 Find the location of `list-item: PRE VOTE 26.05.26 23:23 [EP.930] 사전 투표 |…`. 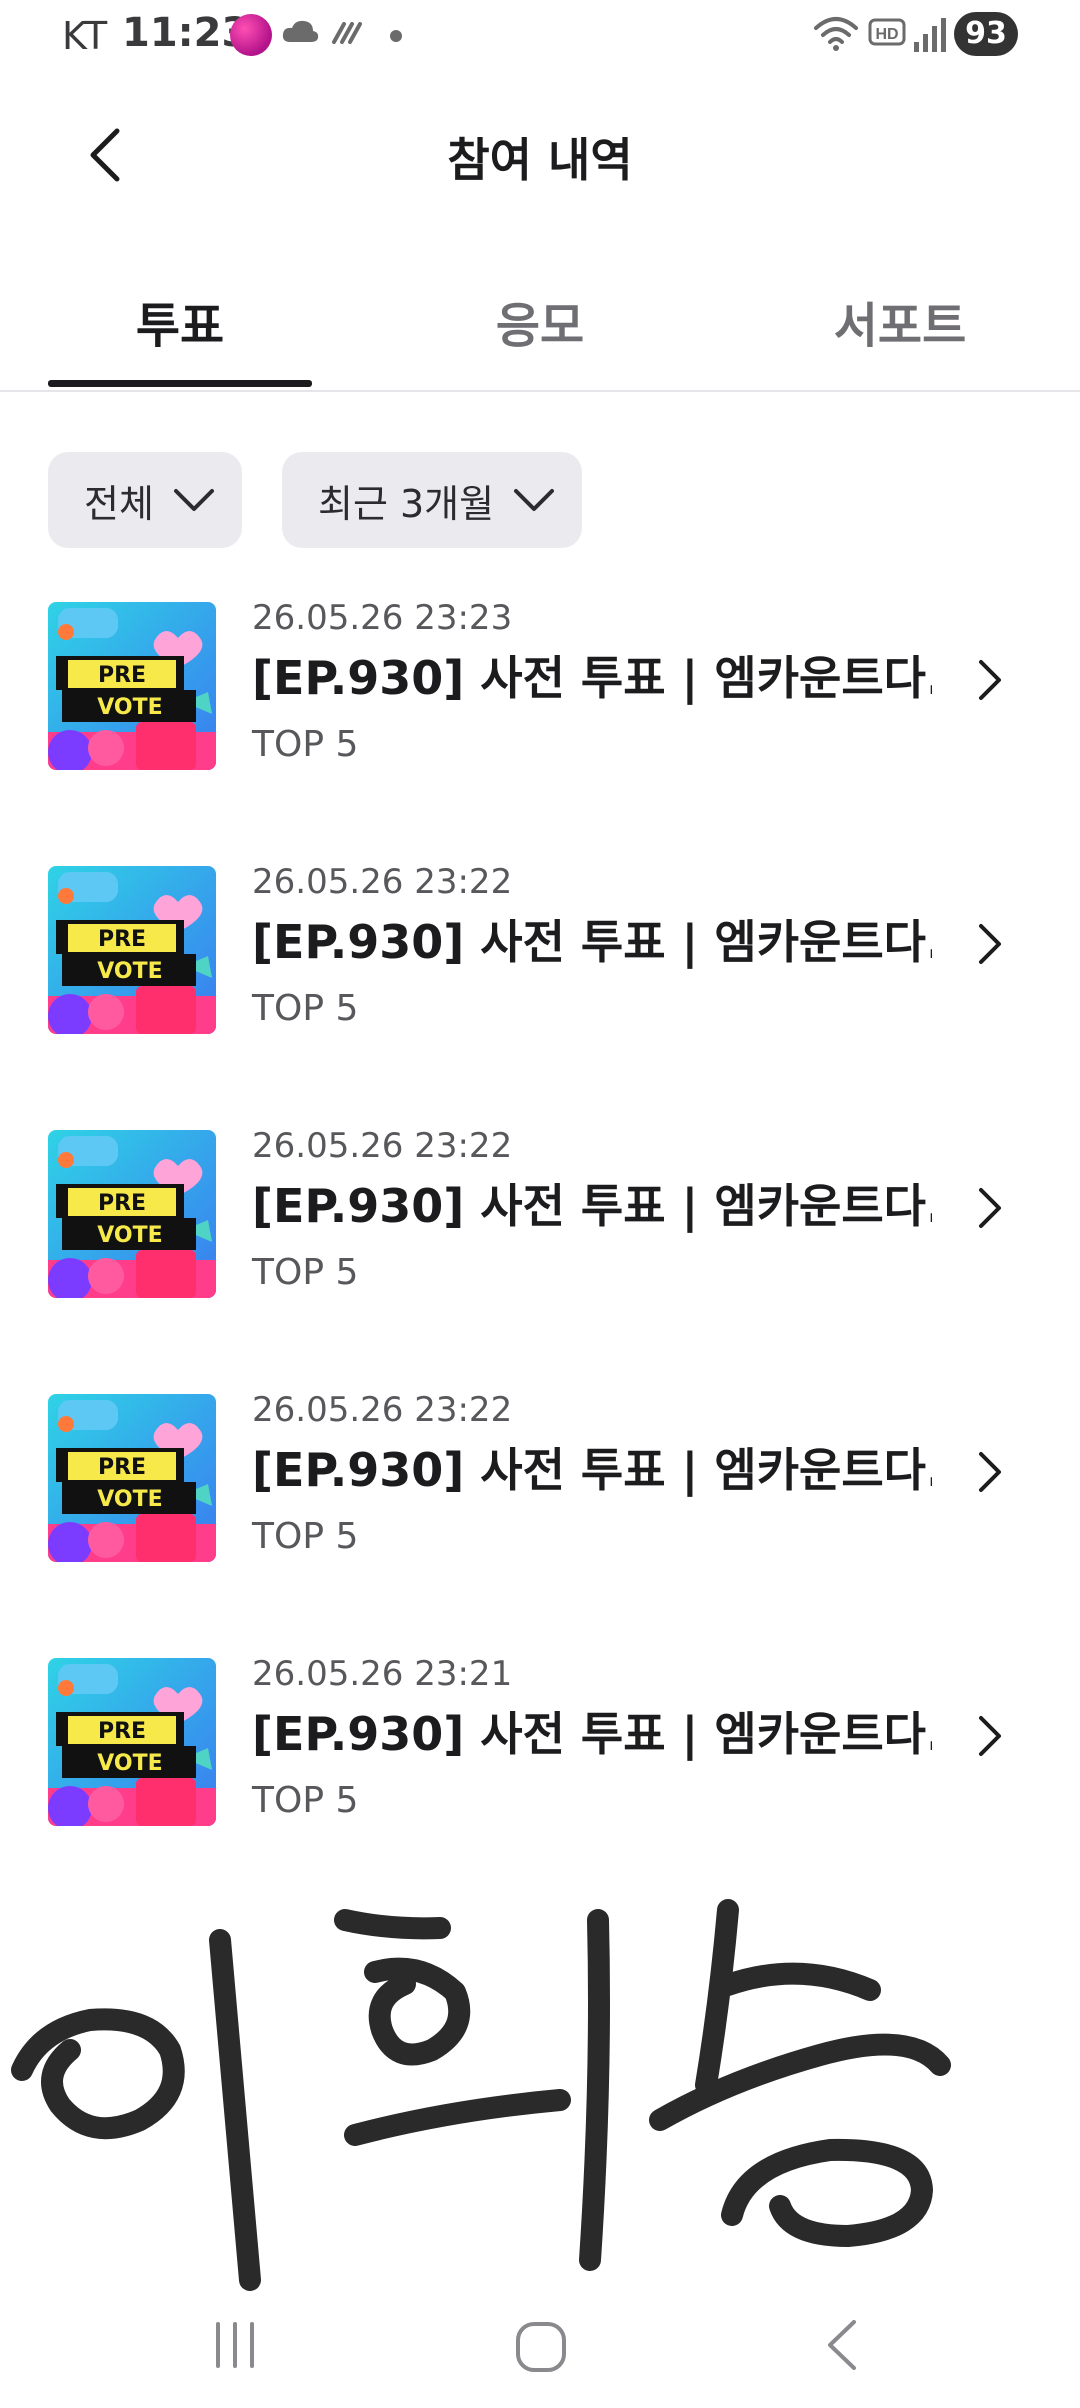

list-item: PRE VOTE 26.05.26 23:23 [EP.930] 사전 투표 |… is located at coordinates (540, 698).